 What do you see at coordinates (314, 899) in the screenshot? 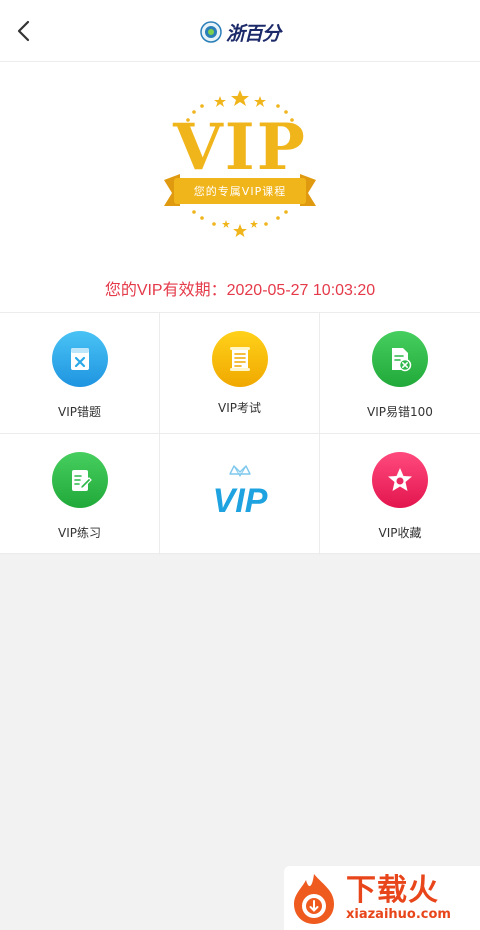
I see `flame-logo-icon` at bounding box center [314, 899].